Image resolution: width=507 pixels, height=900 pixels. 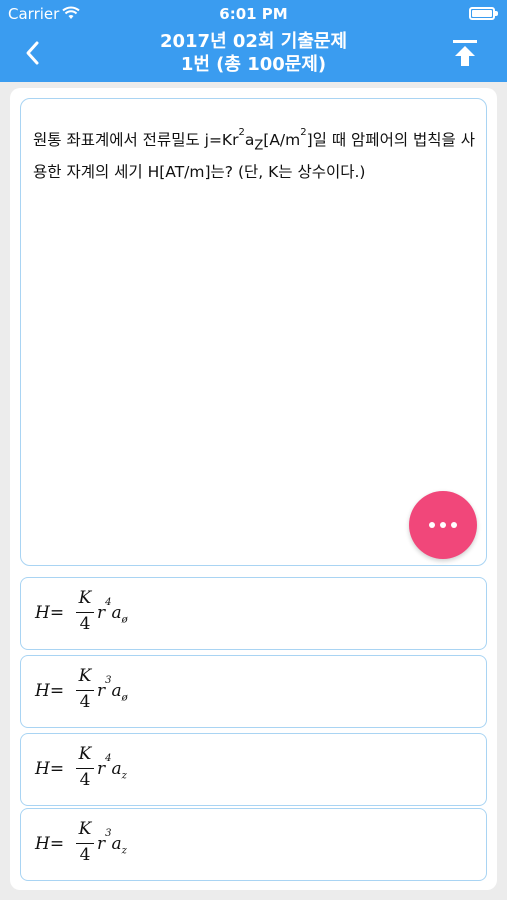 What do you see at coordinates (253, 769) in the screenshot?
I see `answer-option-3: H= K4 r4az` at bounding box center [253, 769].